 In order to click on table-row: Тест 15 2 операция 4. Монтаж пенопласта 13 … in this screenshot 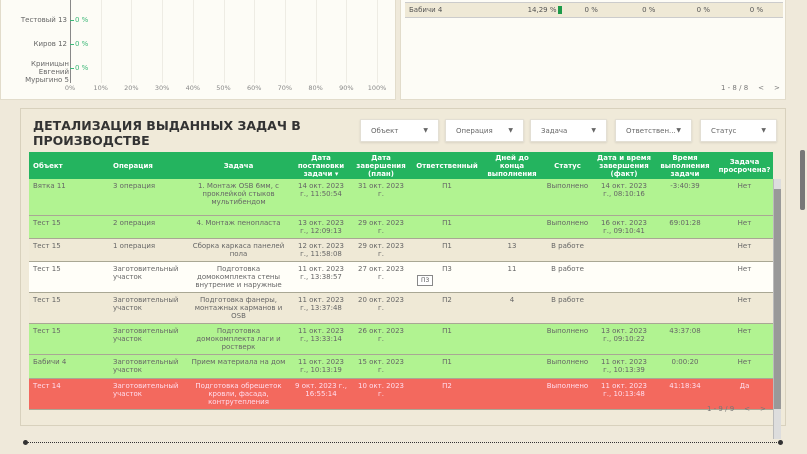, I will do `click(401, 227)`.